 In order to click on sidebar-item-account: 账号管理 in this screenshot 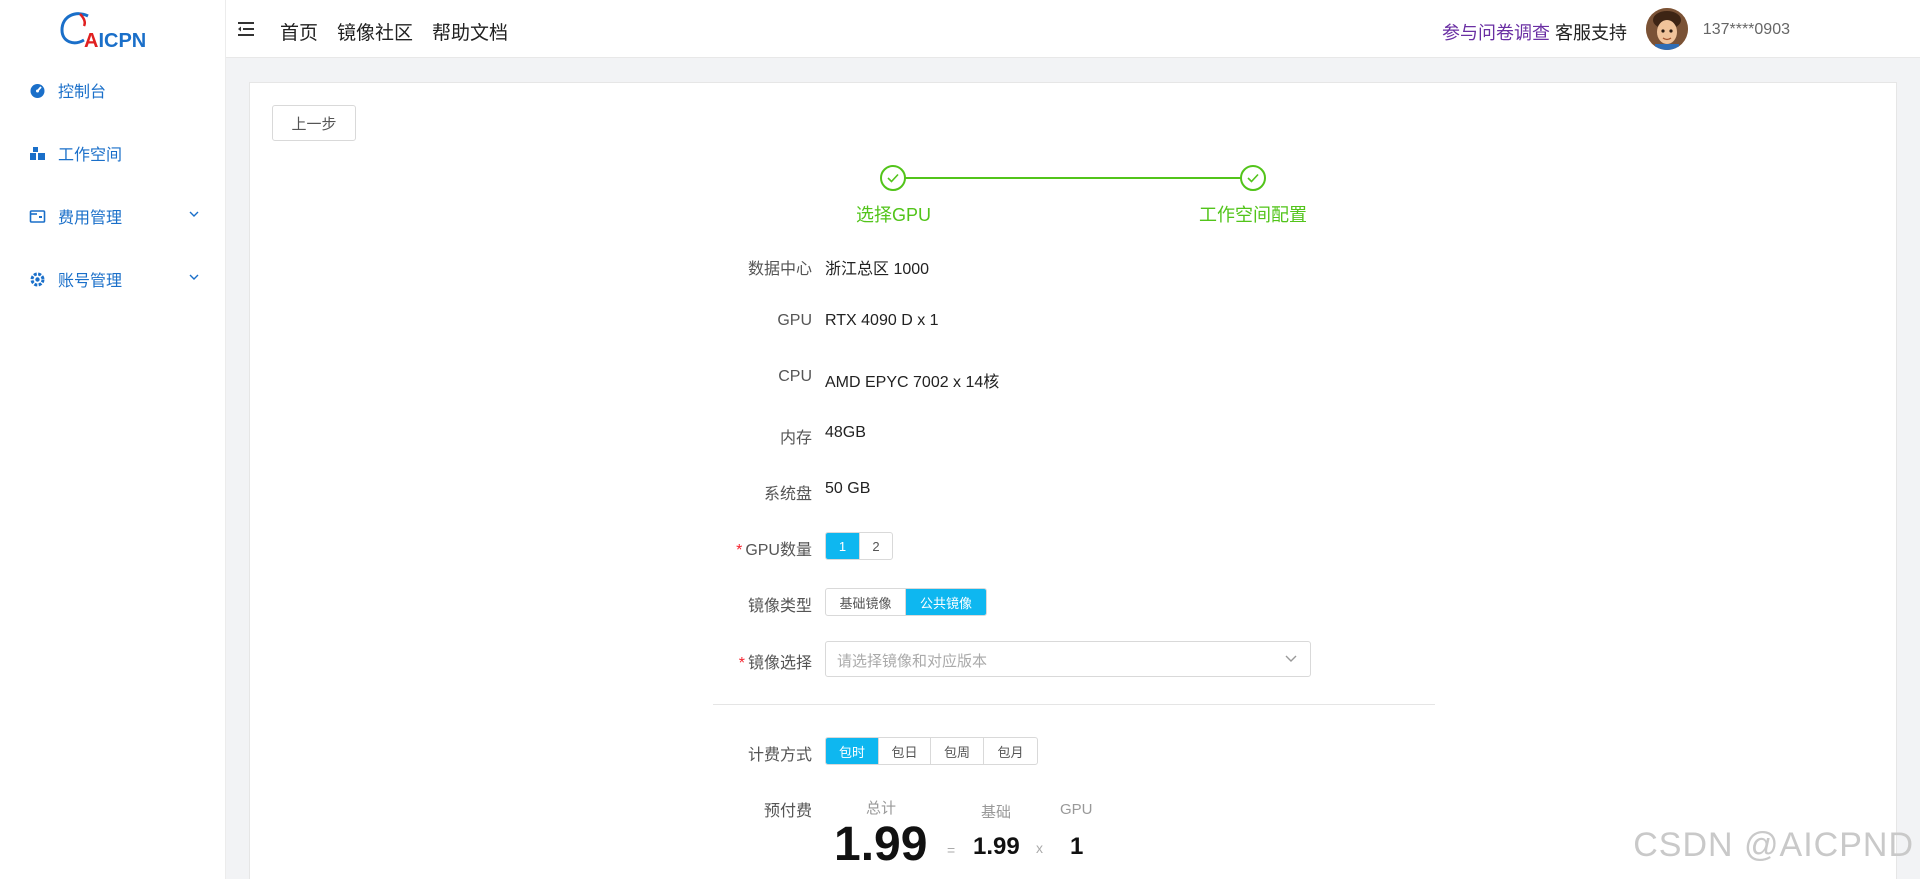, I will do `click(113, 279)`.